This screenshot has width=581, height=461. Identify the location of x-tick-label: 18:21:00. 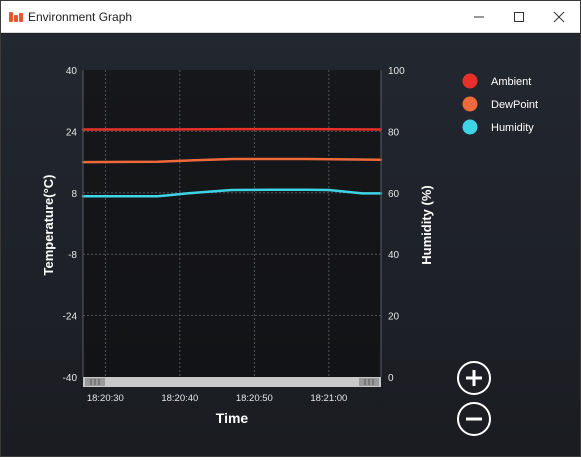
(328, 398).